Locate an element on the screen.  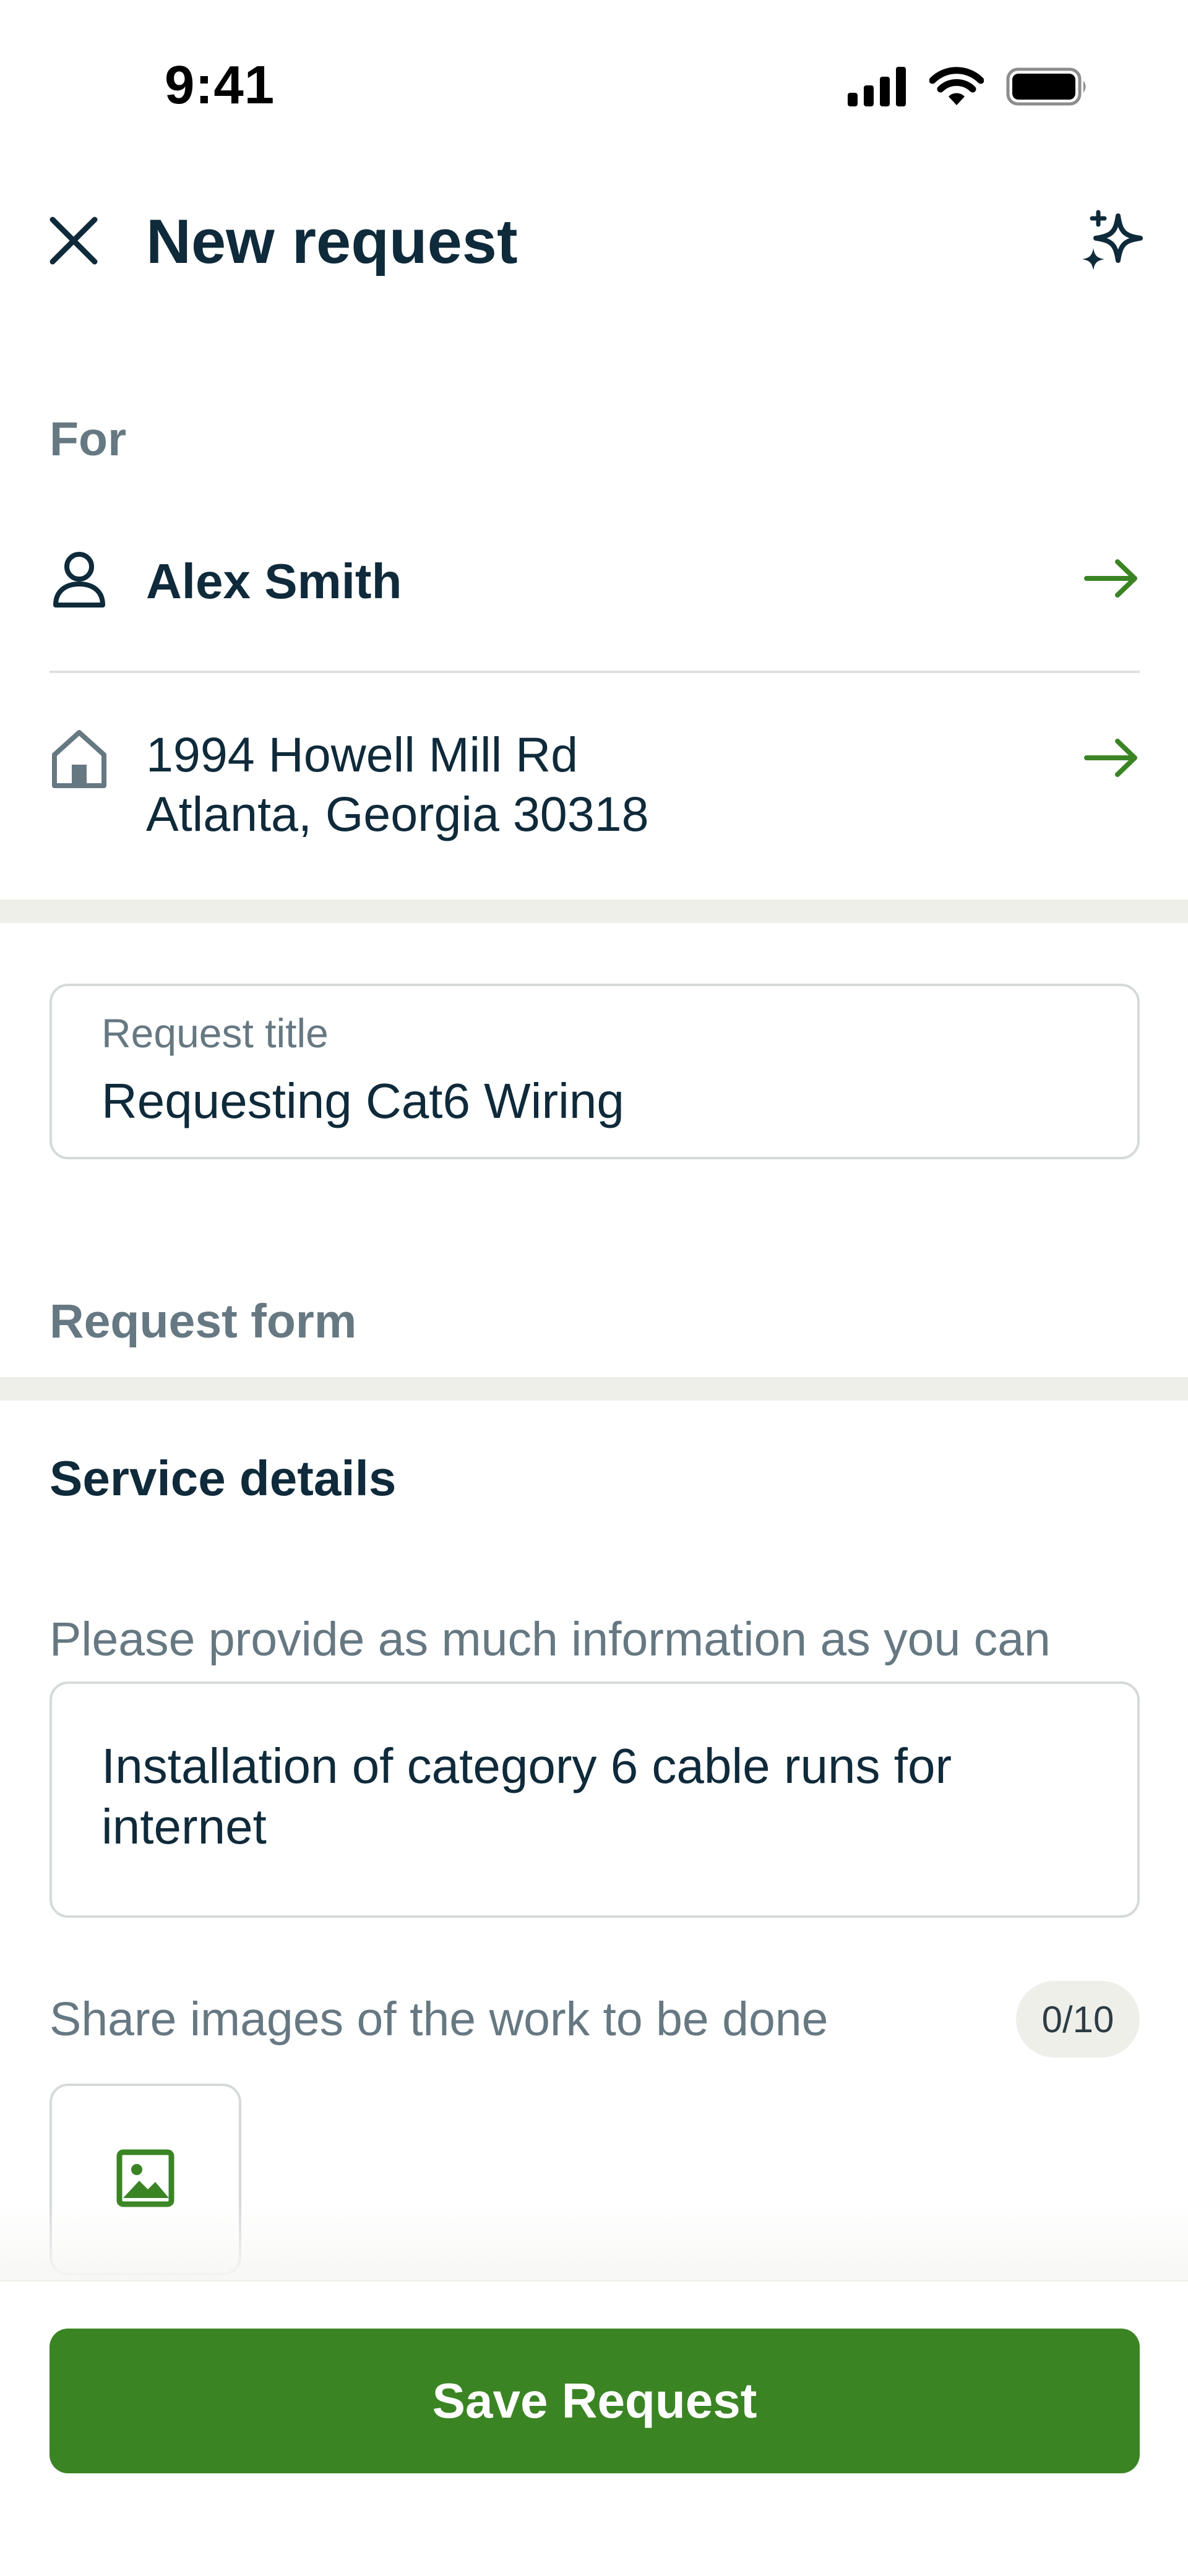
service-details-title: Service details is located at coordinates (223, 1478).